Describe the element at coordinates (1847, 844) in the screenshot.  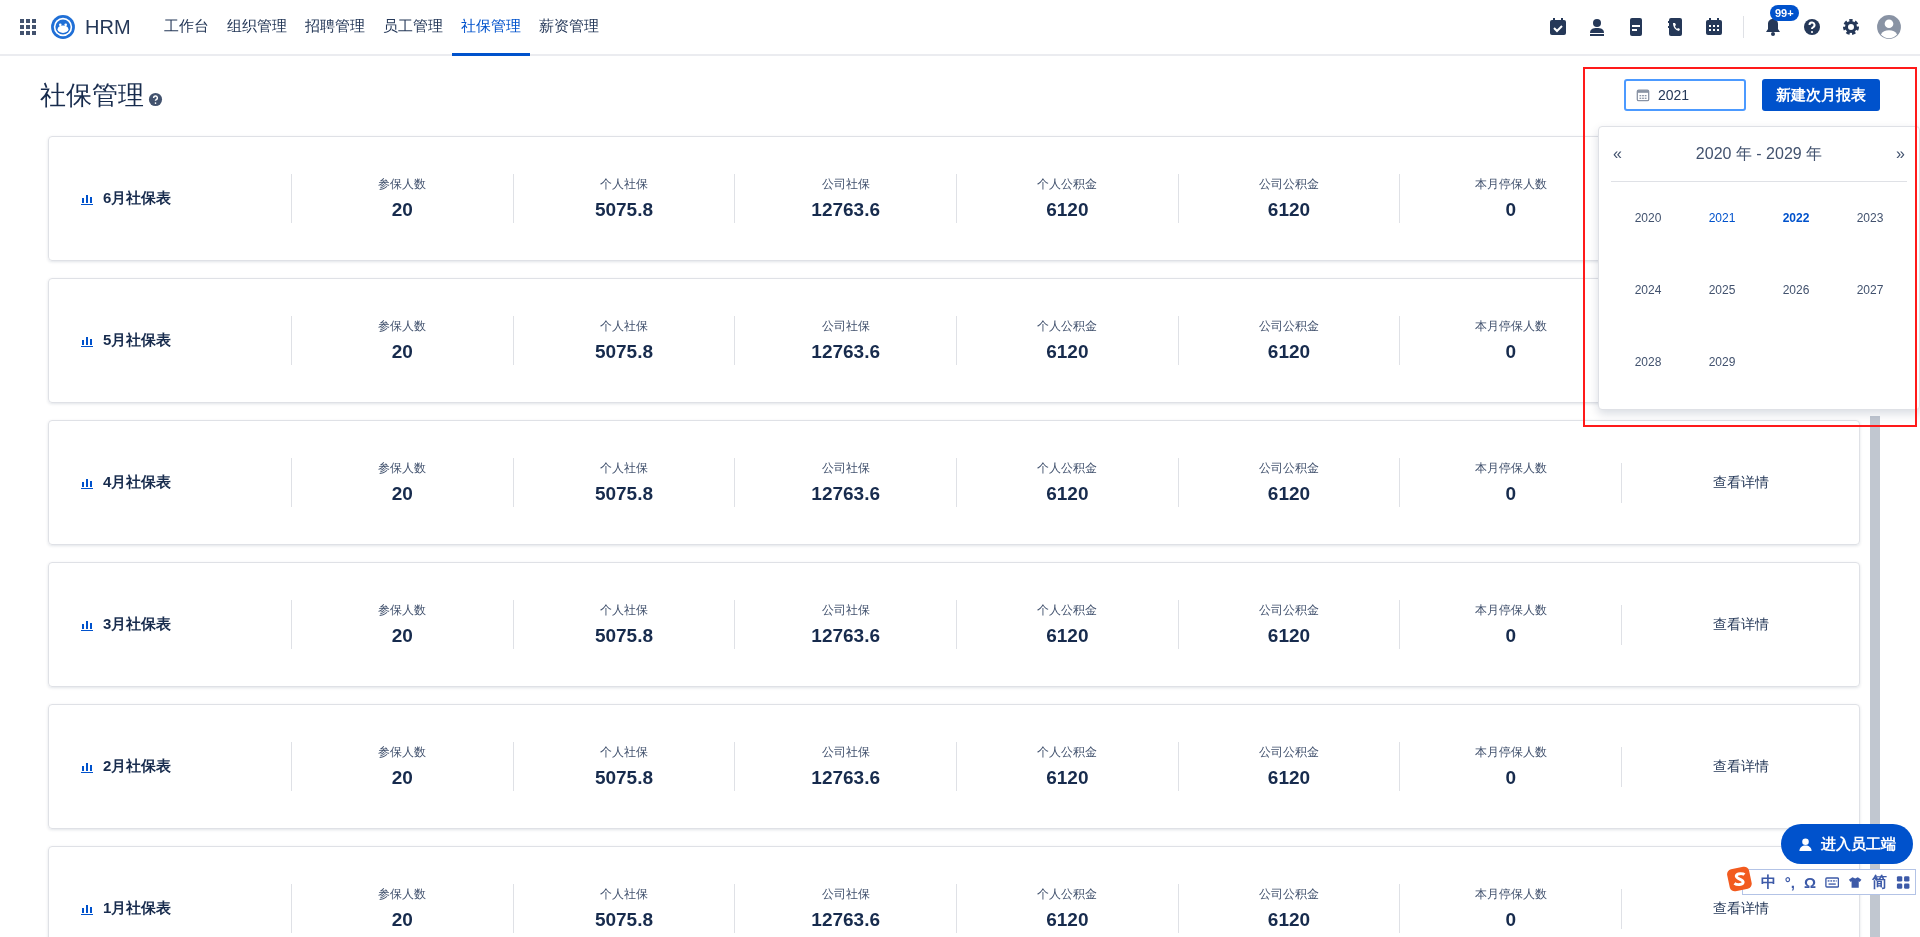
I see `employee-portal-button: 进入员工端` at that location.